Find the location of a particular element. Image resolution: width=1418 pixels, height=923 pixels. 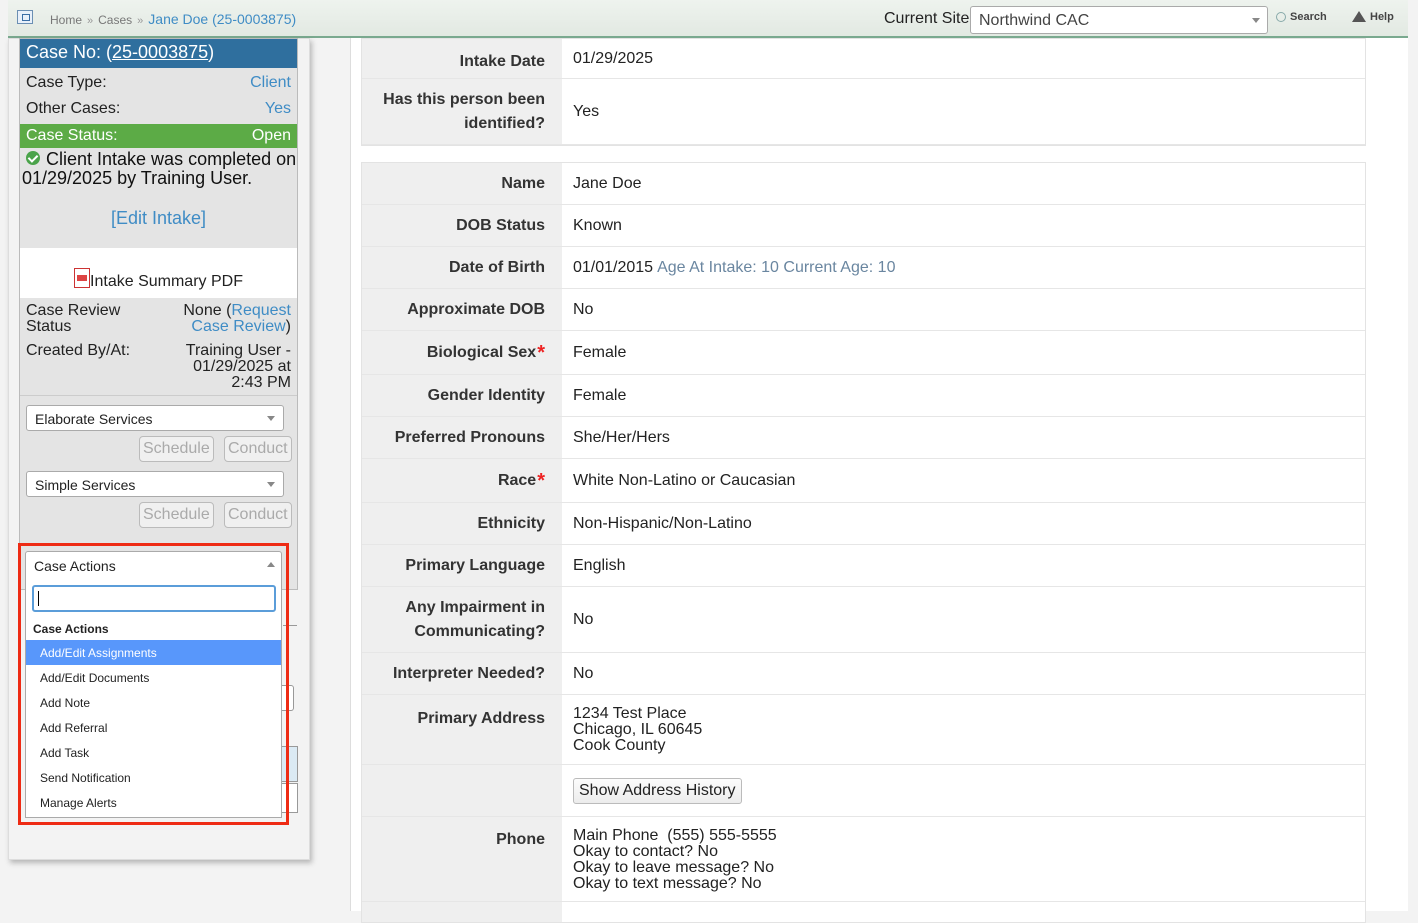

form-row: DOB Status Known is located at coordinates (863, 226).